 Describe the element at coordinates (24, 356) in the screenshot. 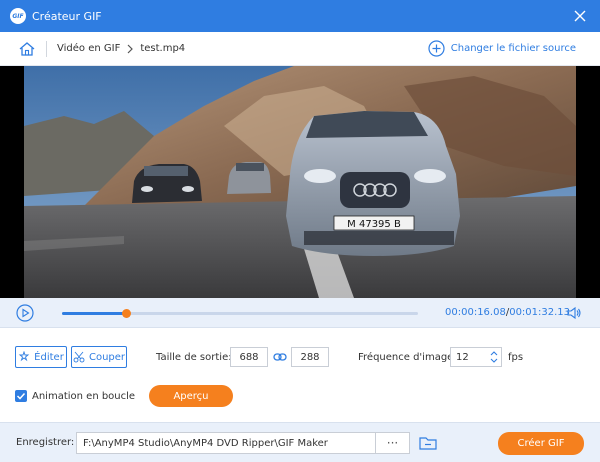

I see `magic-wand-icon` at that location.